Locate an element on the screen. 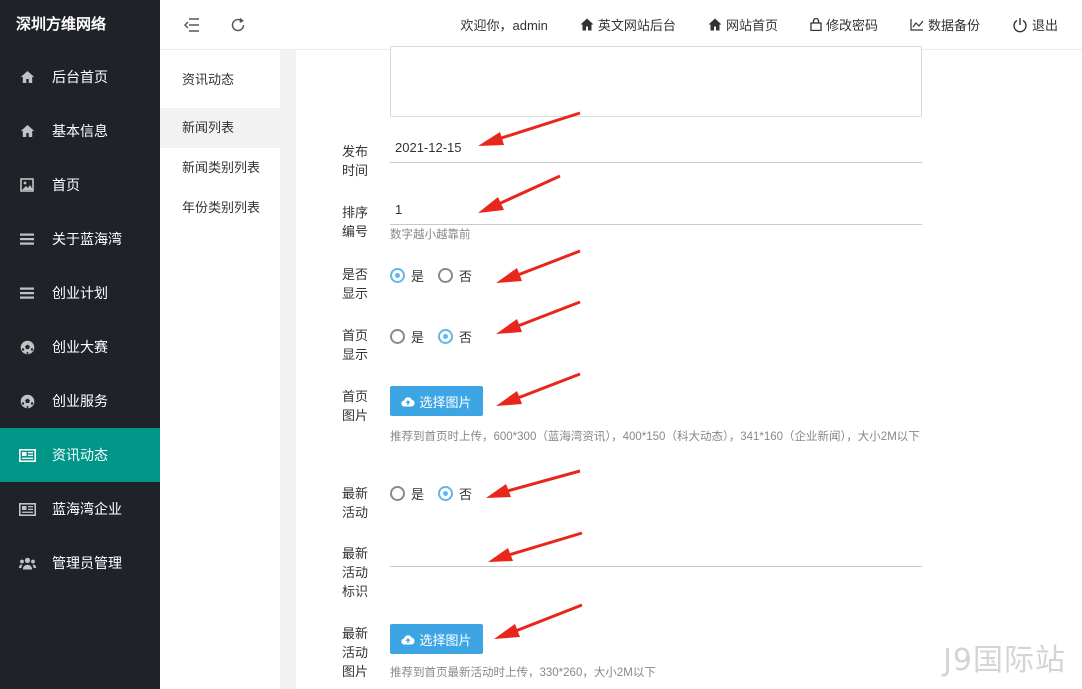  content-textarea is located at coordinates (656, 81).